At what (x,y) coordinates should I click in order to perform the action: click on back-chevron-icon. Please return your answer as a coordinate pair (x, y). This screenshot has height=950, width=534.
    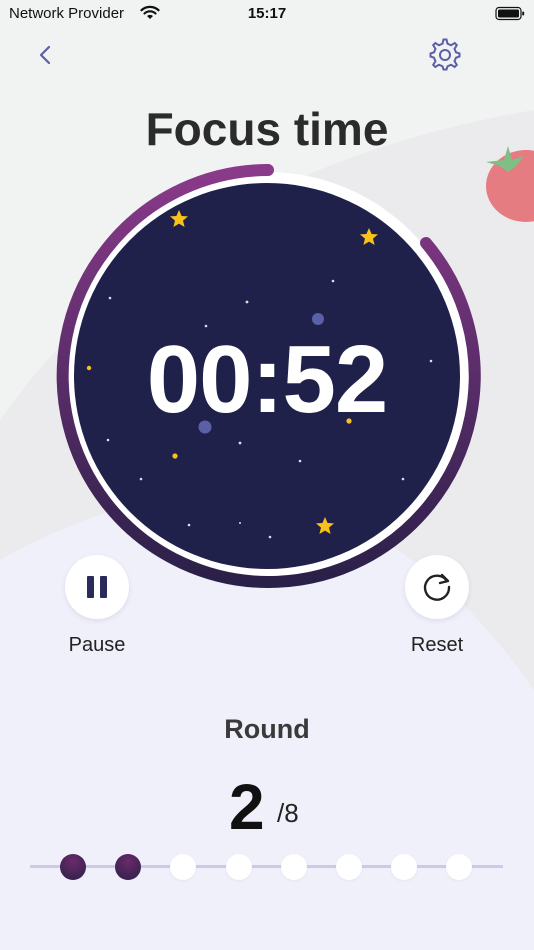
    Looking at the image, I should click on (45, 55).